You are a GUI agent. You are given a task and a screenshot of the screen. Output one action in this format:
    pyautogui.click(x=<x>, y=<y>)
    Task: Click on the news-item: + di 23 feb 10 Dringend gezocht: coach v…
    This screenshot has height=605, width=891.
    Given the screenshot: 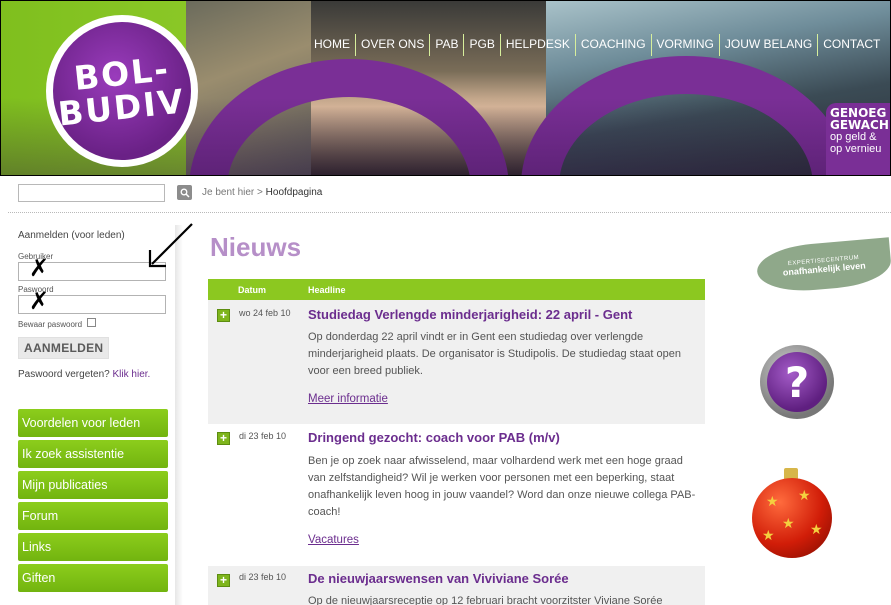 What is the action you would take?
    pyautogui.click(x=456, y=495)
    